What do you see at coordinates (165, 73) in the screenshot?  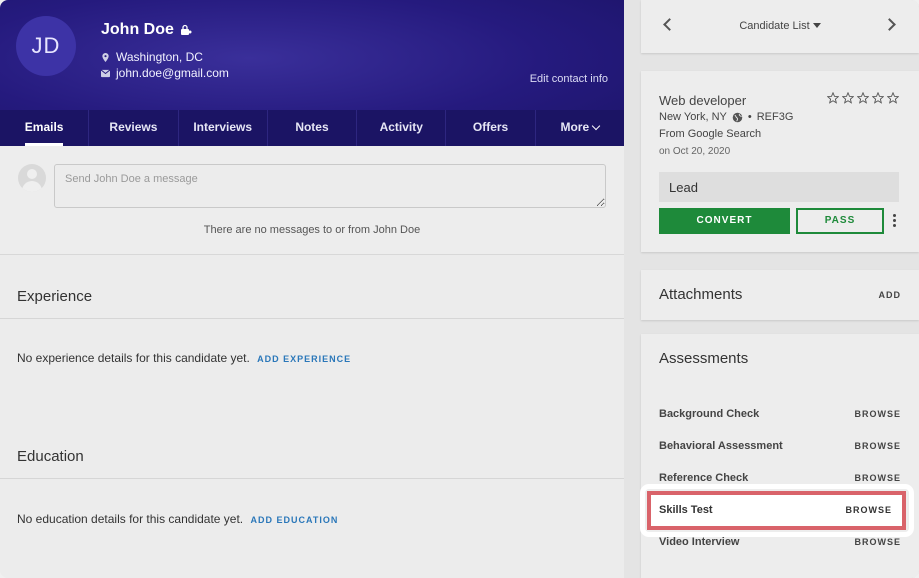 I see `candidate-email: john.doe@gmail.com` at bounding box center [165, 73].